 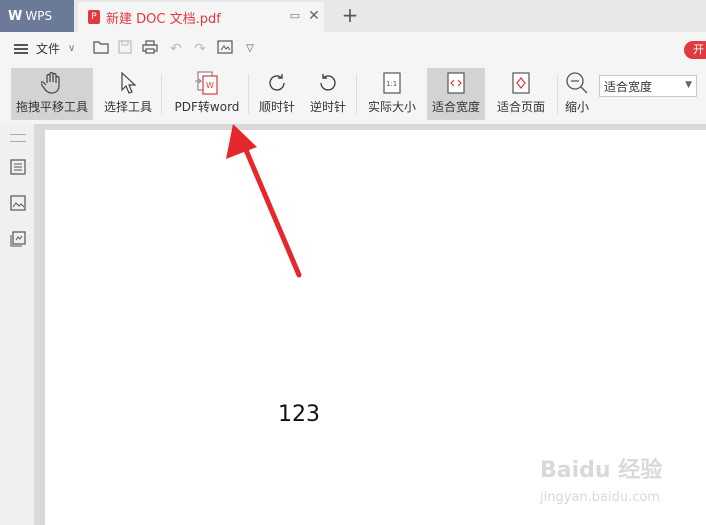 What do you see at coordinates (17, 238) in the screenshot?
I see `annotation-list-icon` at bounding box center [17, 238].